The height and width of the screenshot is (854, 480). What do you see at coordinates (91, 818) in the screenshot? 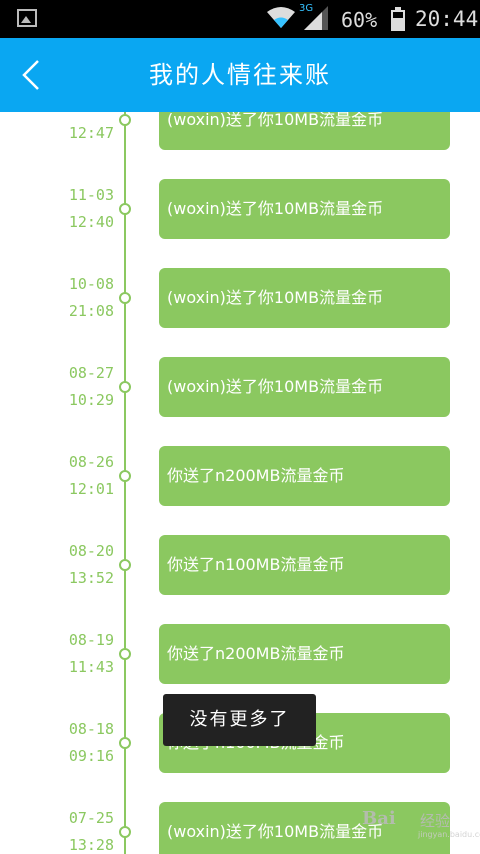
I see `record-day: 07-25` at bounding box center [91, 818].